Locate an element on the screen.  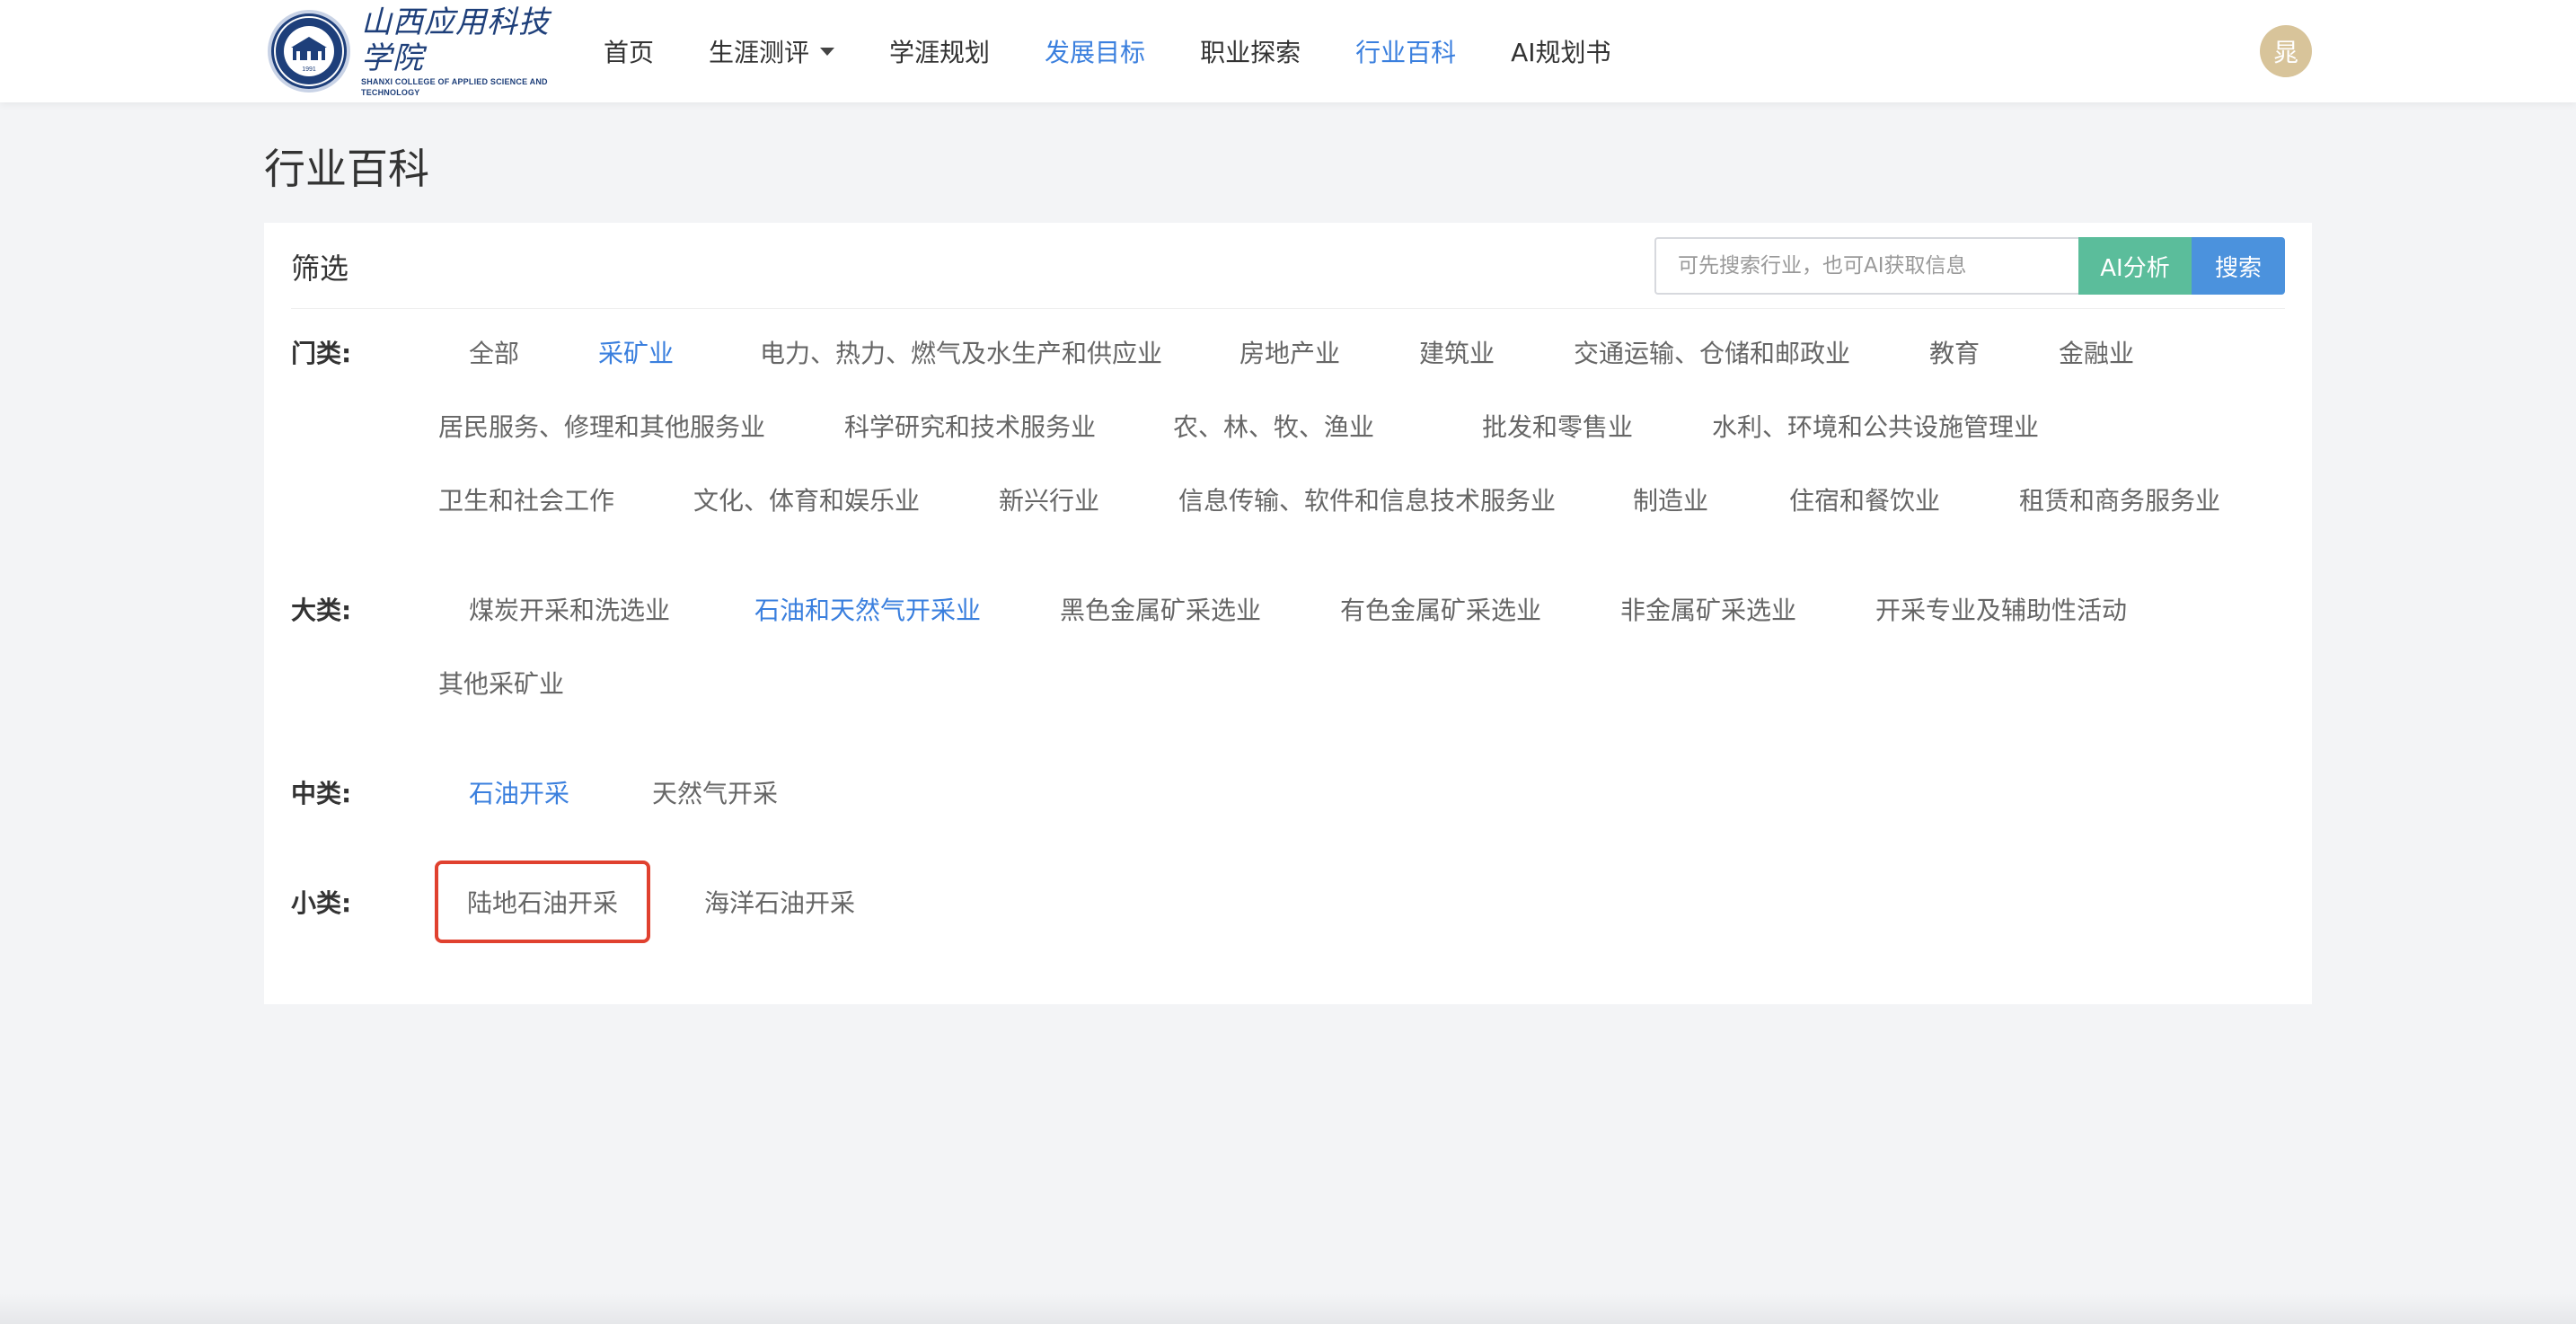
page-bottom-edge is located at coordinates (1288, 1308).